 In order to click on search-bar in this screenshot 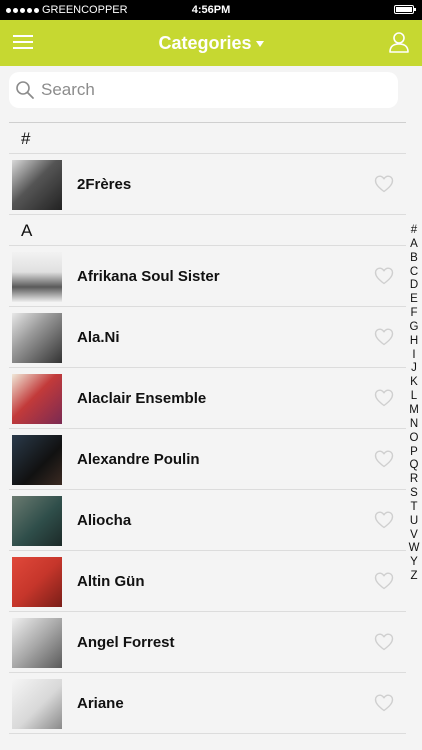, I will do `click(203, 90)`.